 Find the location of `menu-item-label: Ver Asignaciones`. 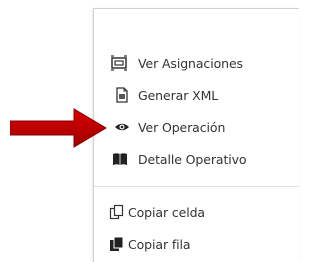

menu-item-label: Ver Asignaciones is located at coordinates (190, 63).